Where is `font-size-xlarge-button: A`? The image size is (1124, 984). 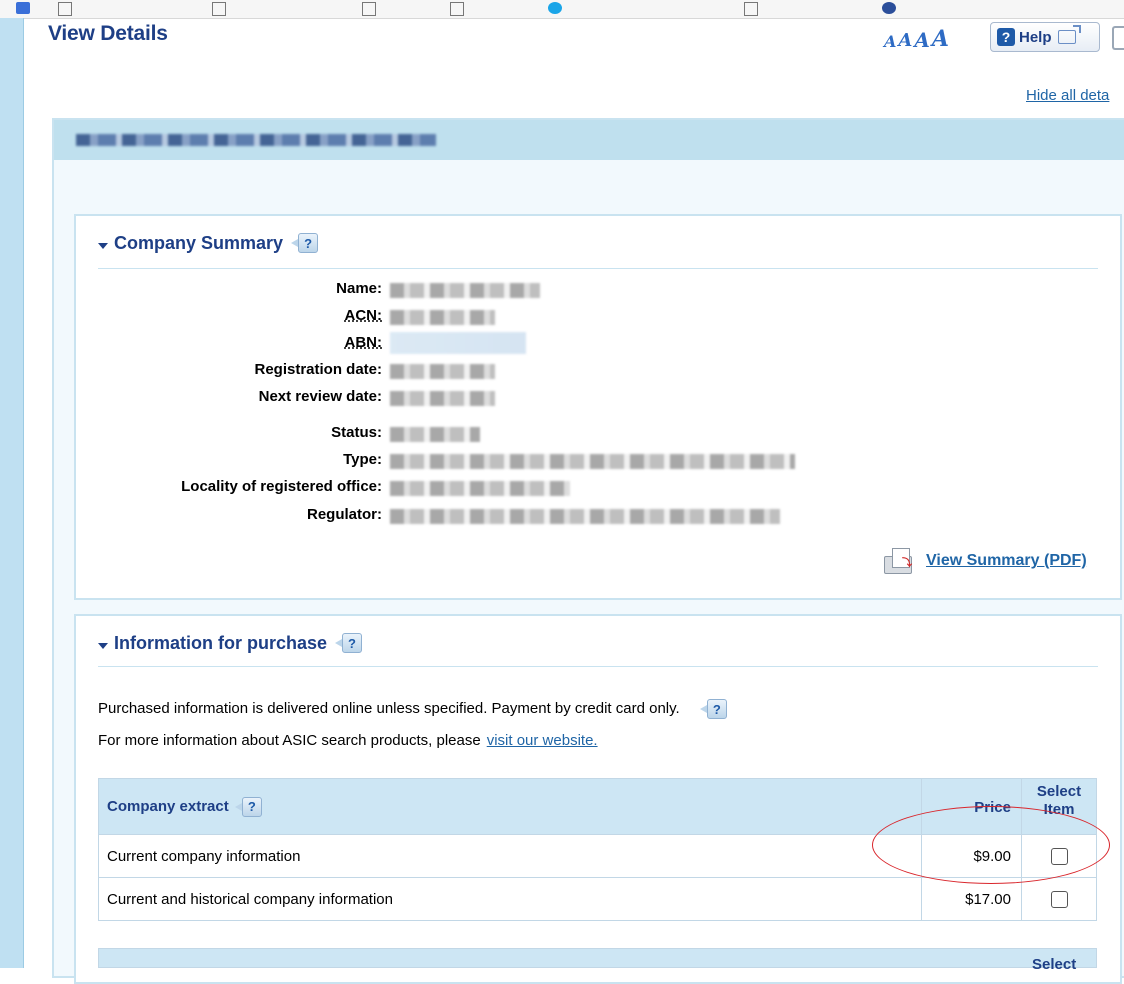
font-size-xlarge-button: A is located at coordinates (940, 39).